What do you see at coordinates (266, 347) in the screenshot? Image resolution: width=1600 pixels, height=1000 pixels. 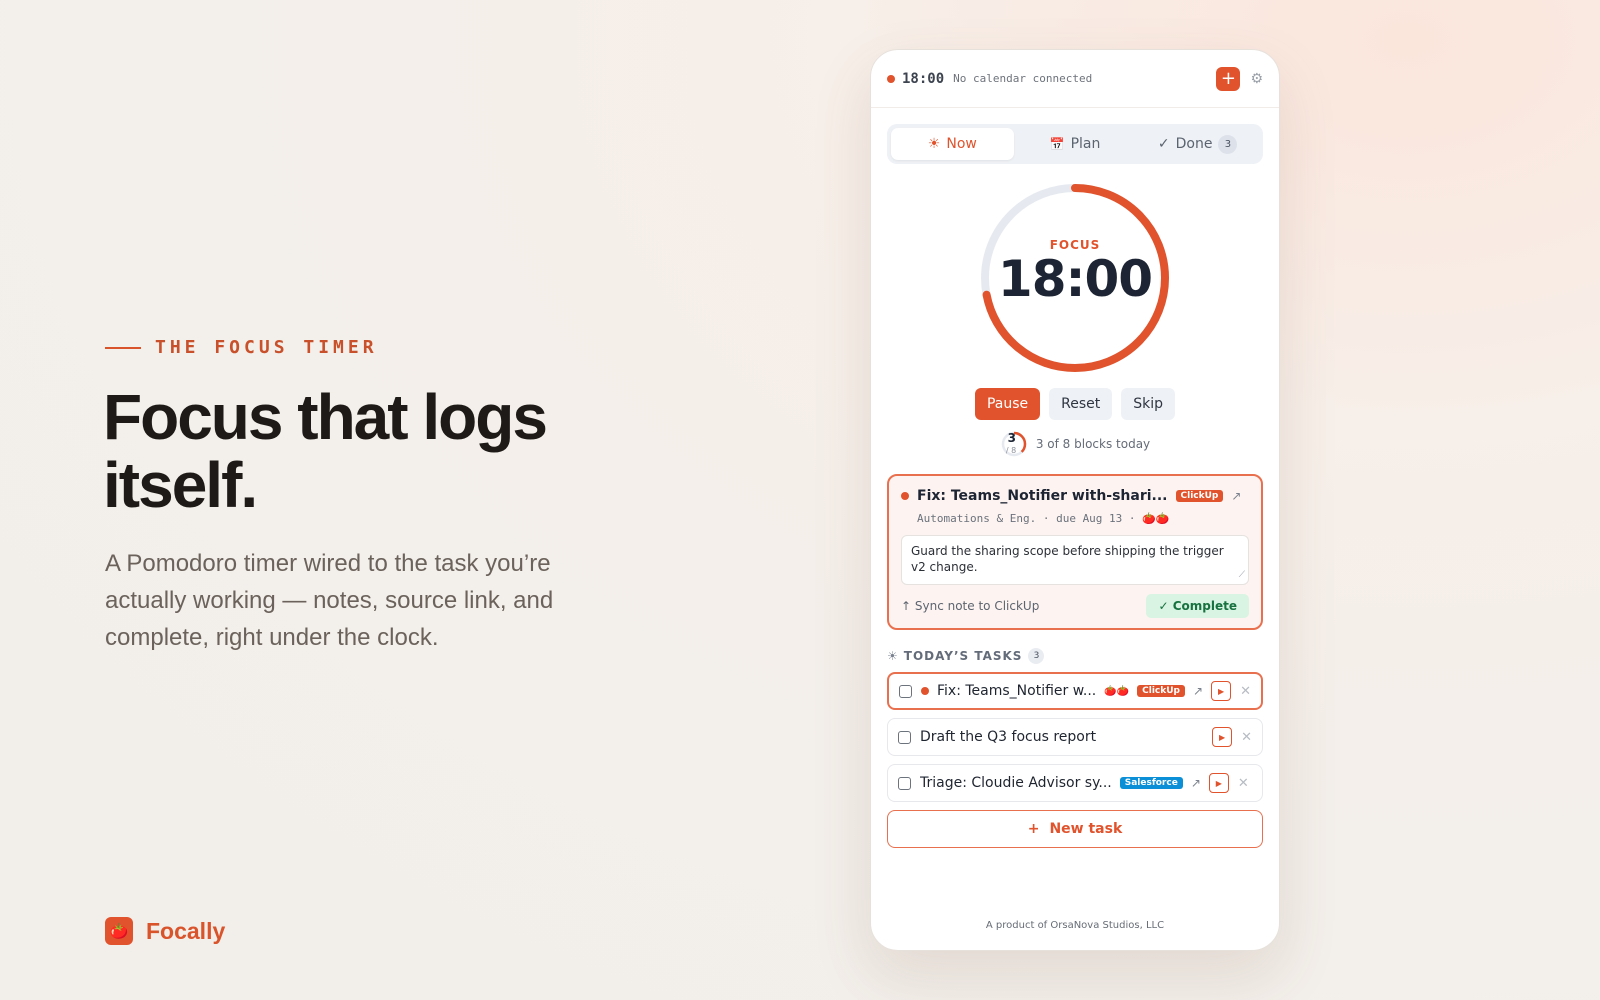 I see `eyebrow-label: THE FOCUS TIMER` at bounding box center [266, 347].